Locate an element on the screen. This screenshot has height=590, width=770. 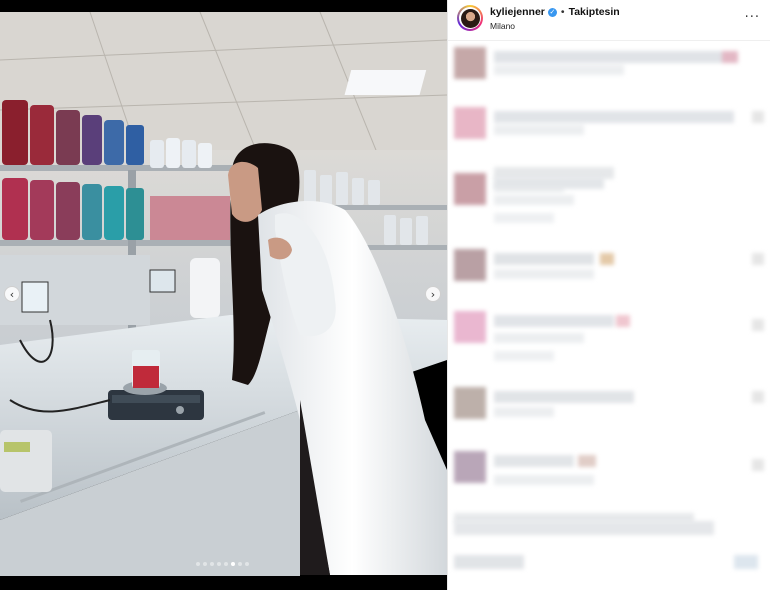
chevron-left-icon: ‹ is located at coordinates (12, 294).